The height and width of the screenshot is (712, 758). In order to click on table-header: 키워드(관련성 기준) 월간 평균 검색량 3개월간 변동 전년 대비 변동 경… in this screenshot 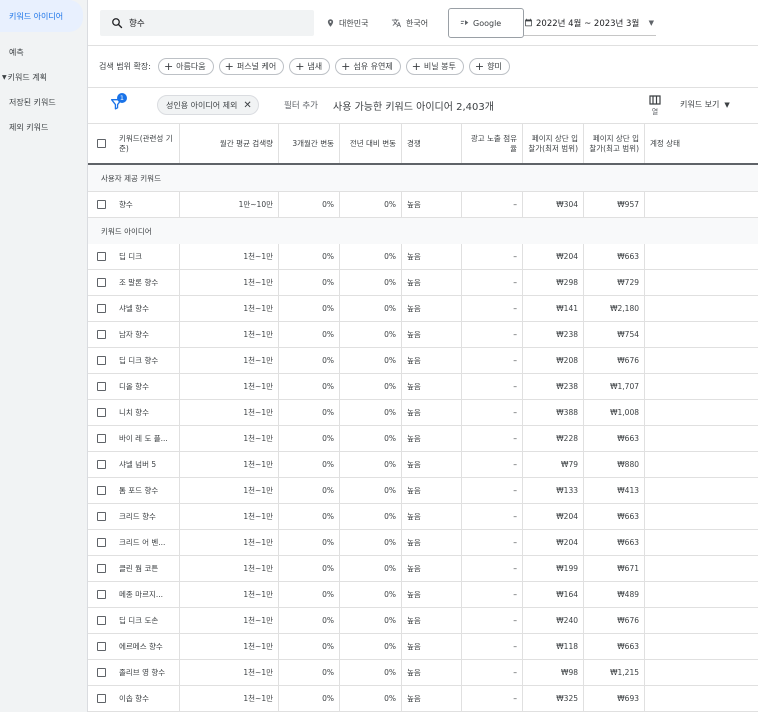, I will do `click(423, 144)`.